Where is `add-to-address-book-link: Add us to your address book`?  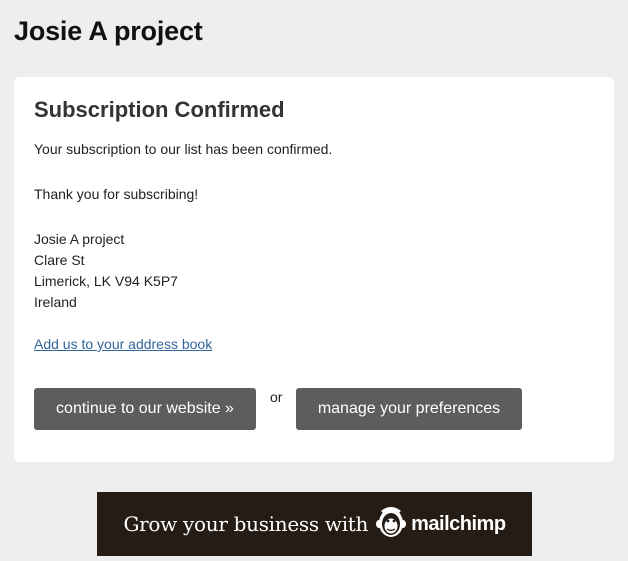
add-to-address-book-link: Add us to your address book is located at coordinates (123, 344).